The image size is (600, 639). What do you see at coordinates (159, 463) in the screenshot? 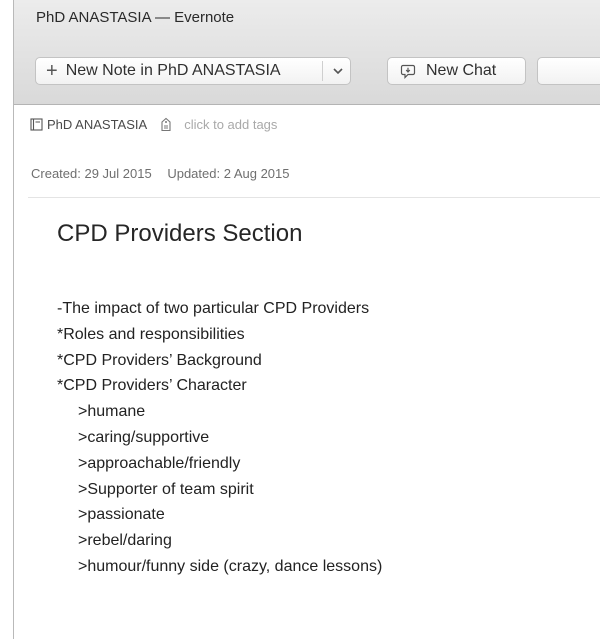
I see `note-line: >approachable/friendly` at bounding box center [159, 463].